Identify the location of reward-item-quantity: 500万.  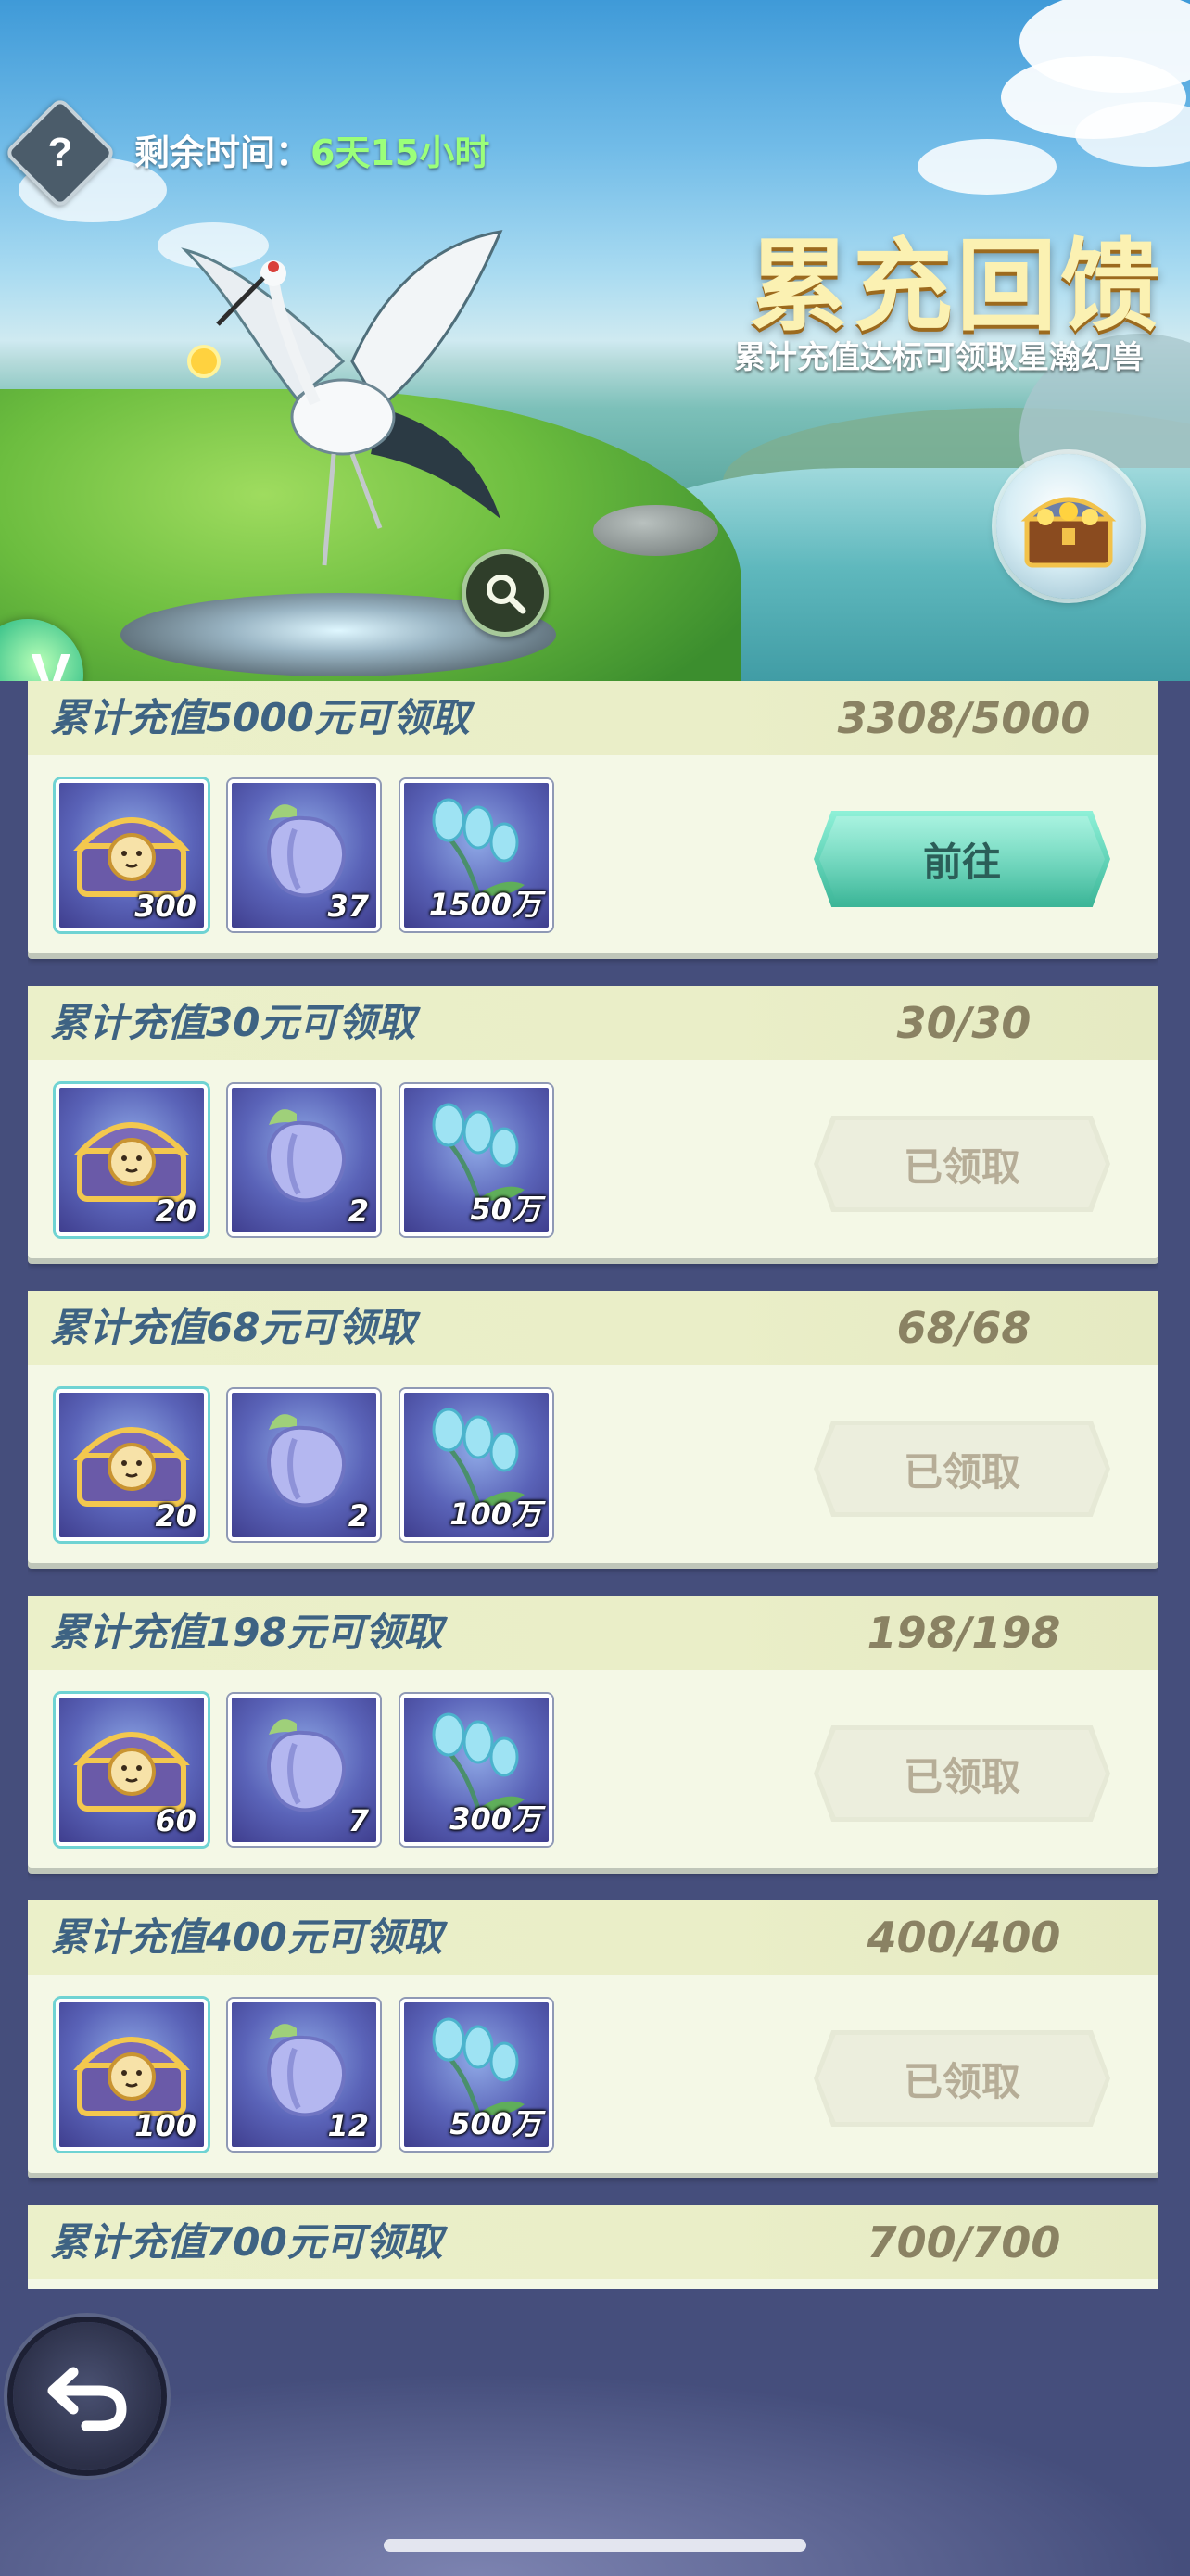
(495, 2124).